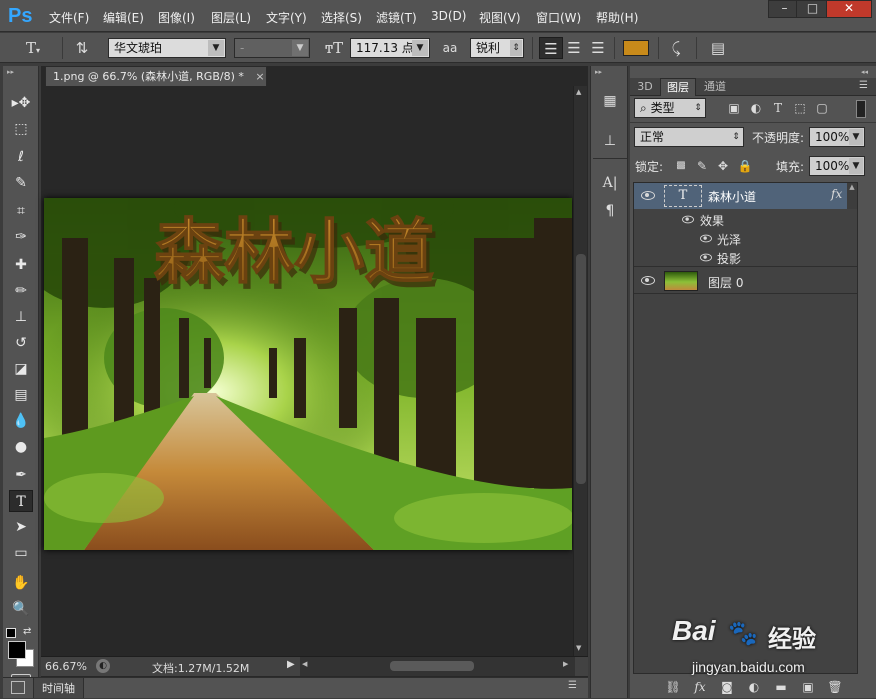 The image size is (876, 699). Describe the element at coordinates (21, 129) in the screenshot. I see `marquee-icon: ⬚` at that location.